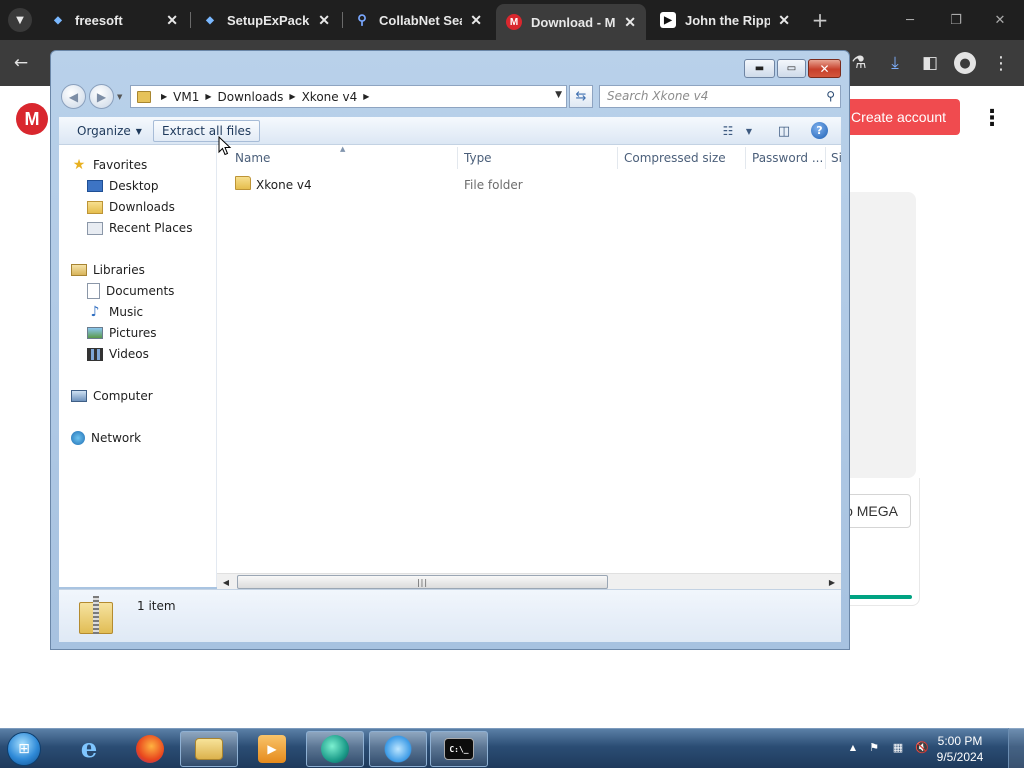 The image size is (1024, 768). Describe the element at coordinates (115, 312) in the screenshot. I see `nav-music: ♪ Music` at that location.